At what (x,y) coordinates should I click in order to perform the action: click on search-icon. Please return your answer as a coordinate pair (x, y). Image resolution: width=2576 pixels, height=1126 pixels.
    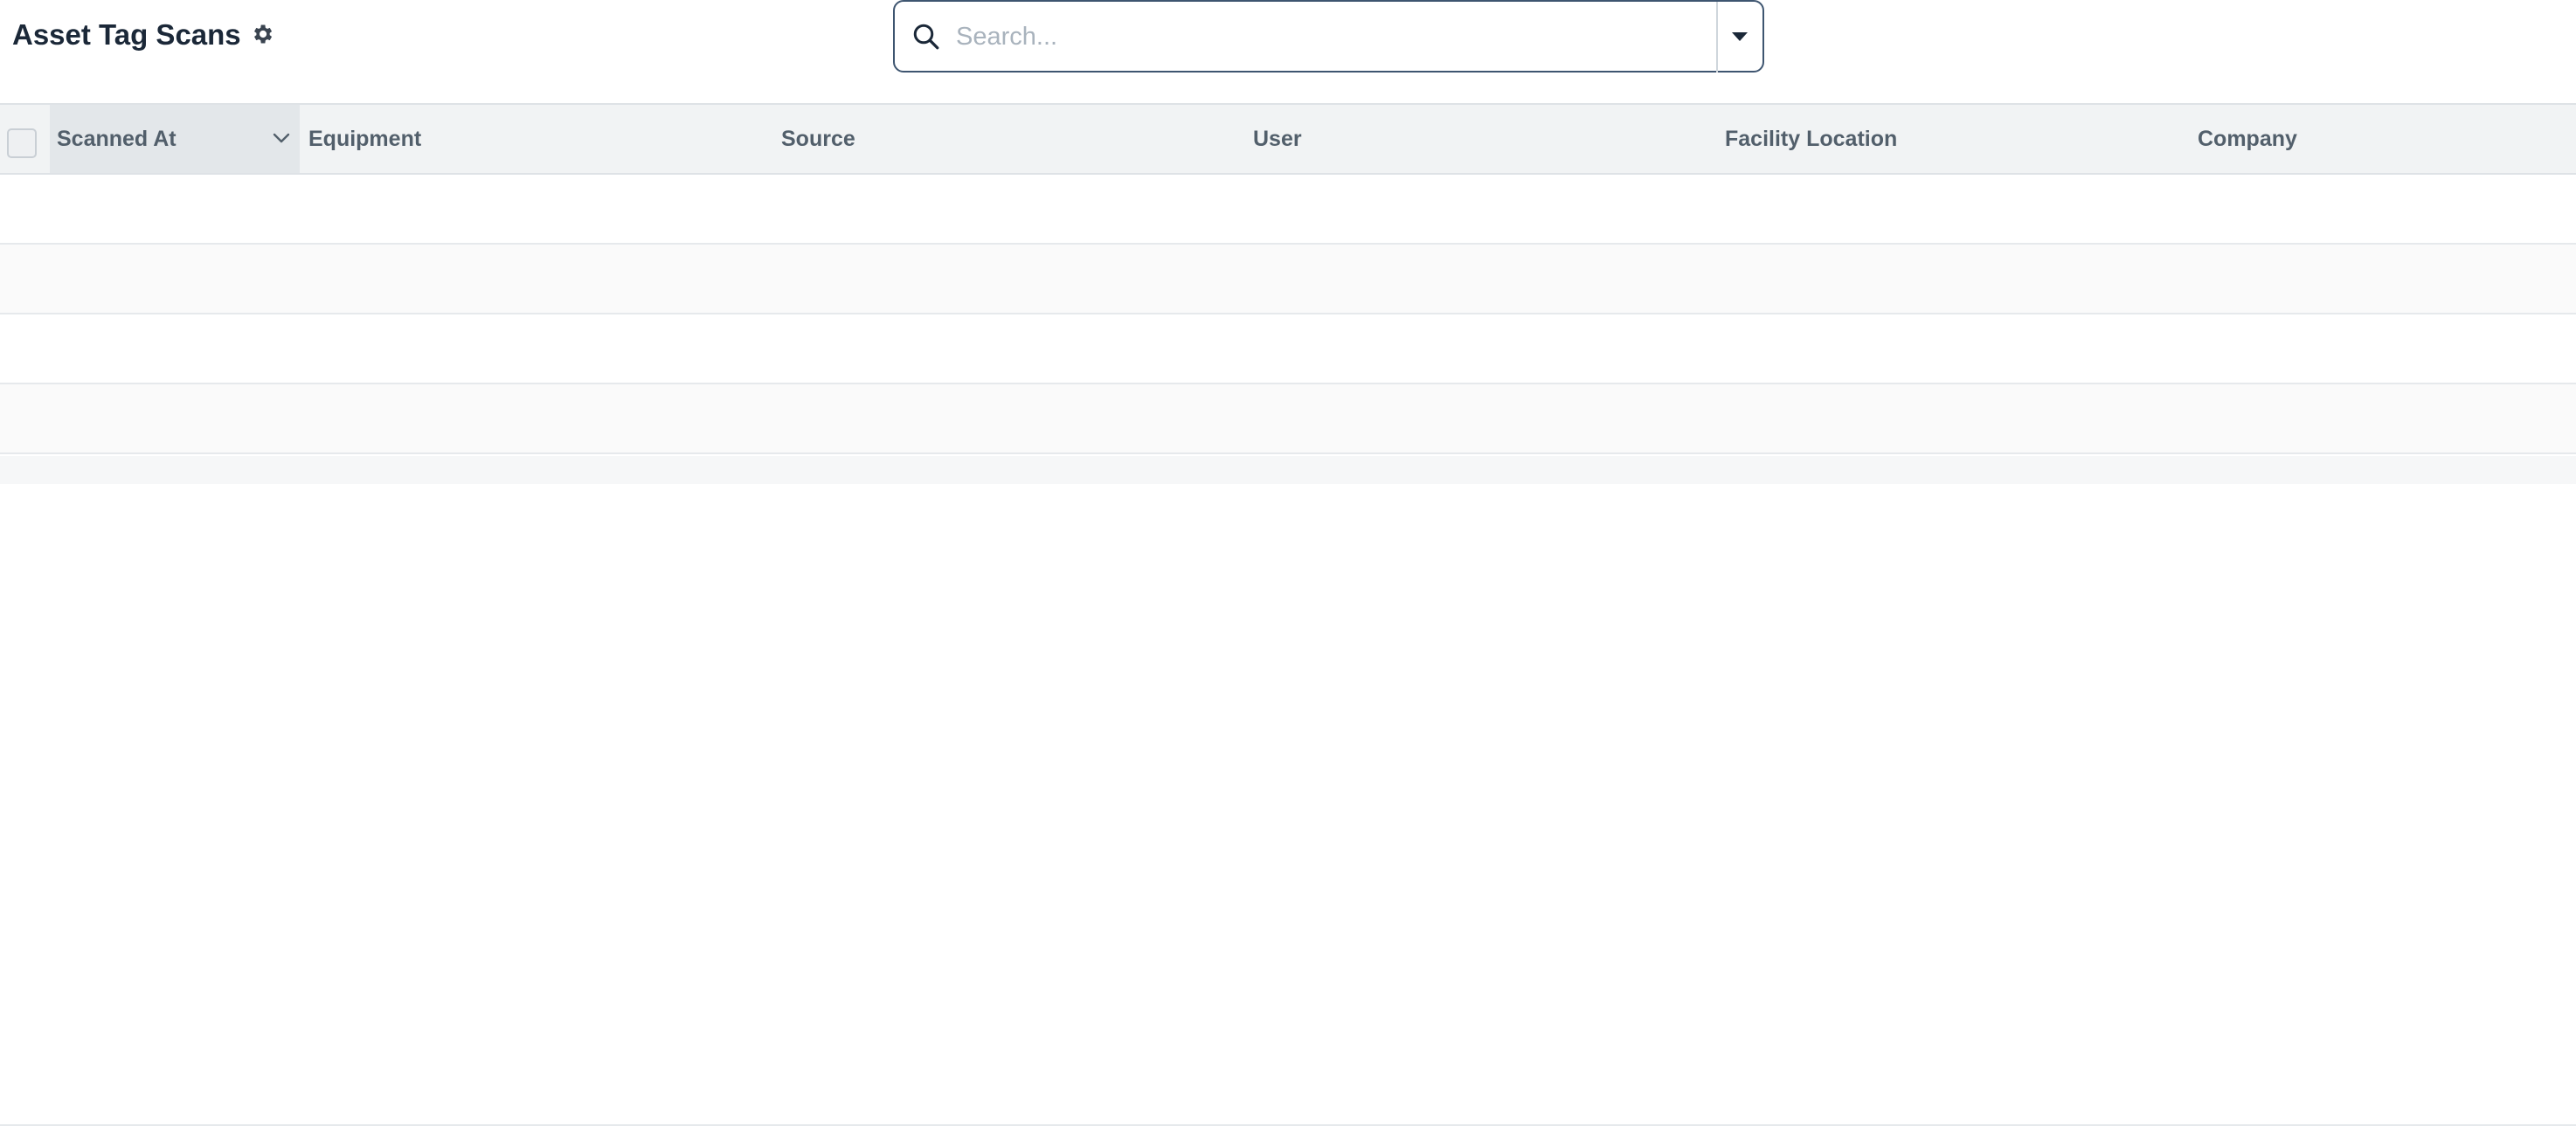
    Looking at the image, I should click on (926, 37).